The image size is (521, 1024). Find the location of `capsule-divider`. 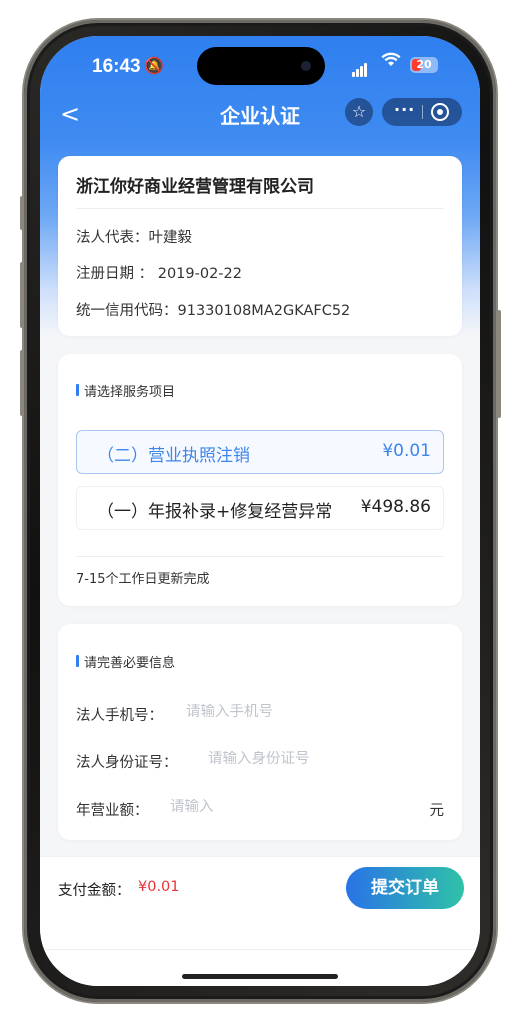

capsule-divider is located at coordinates (422, 112).